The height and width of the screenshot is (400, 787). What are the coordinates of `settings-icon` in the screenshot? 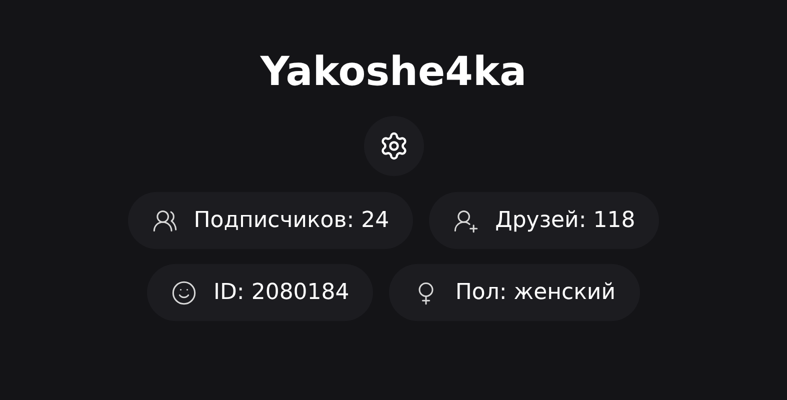 It's located at (393, 146).